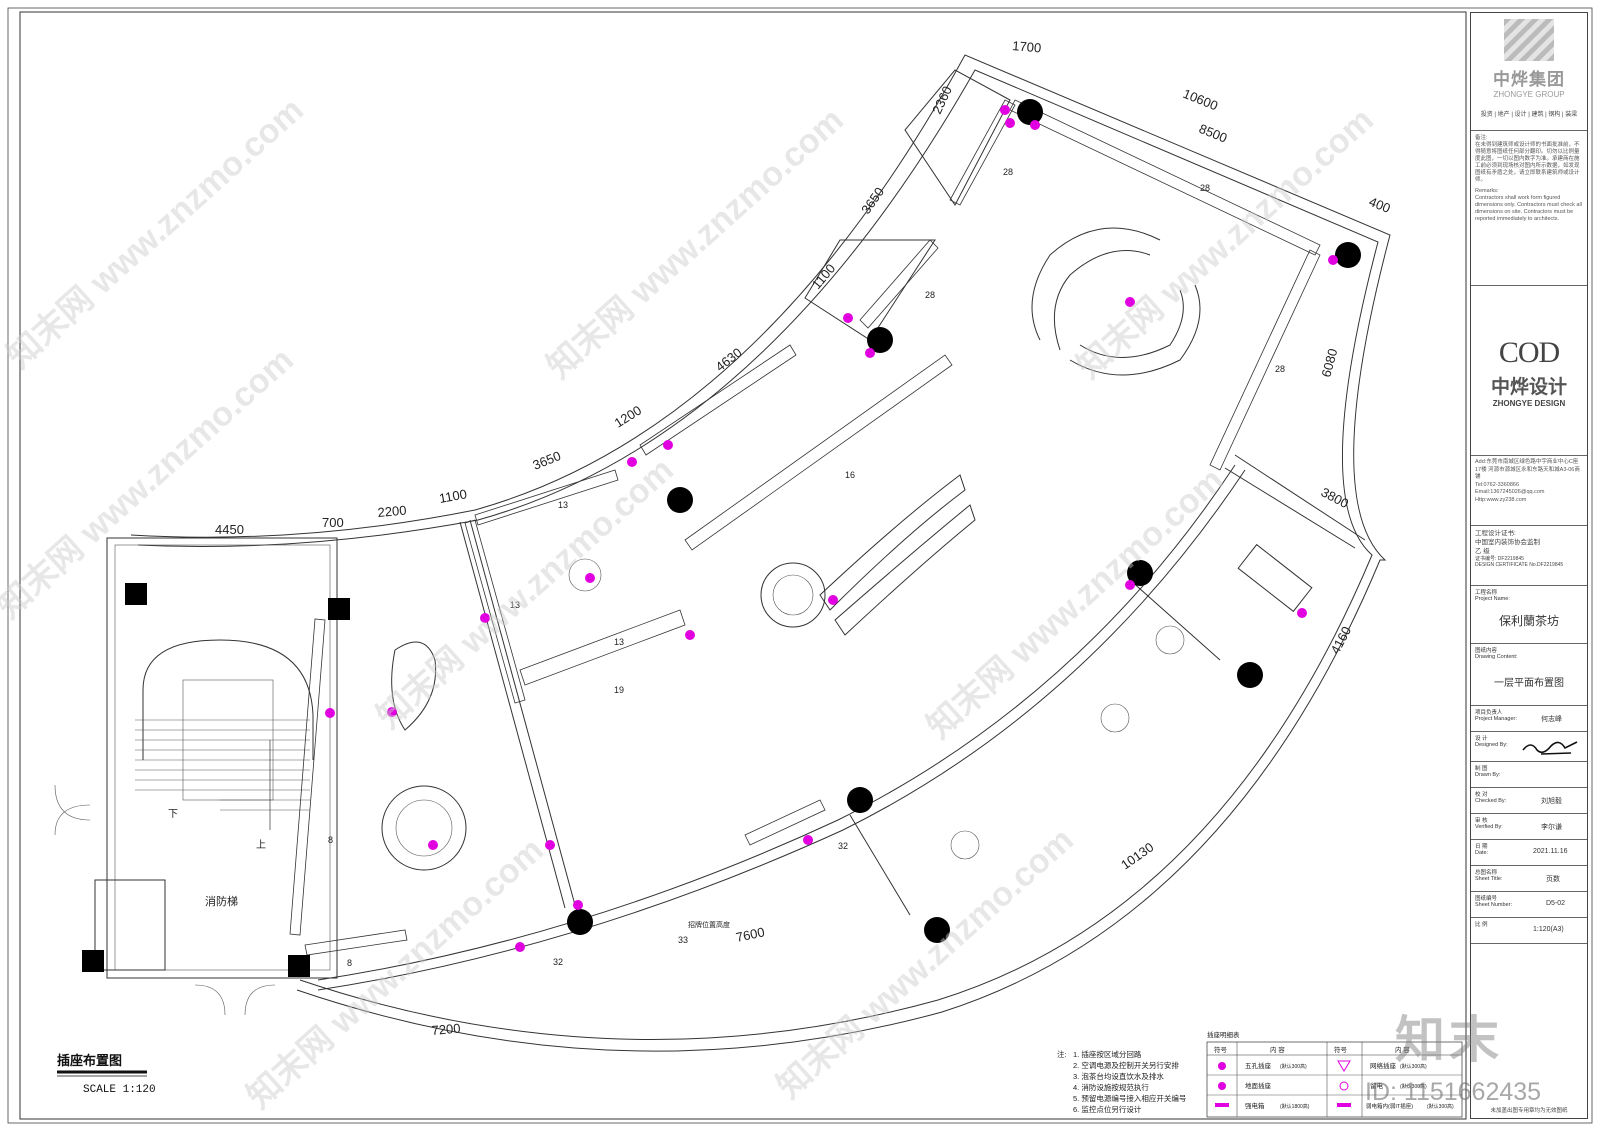 This screenshot has height=1131, width=1600. I want to click on drawing-content-label-en: Drawing Content:, so click(1496, 657).